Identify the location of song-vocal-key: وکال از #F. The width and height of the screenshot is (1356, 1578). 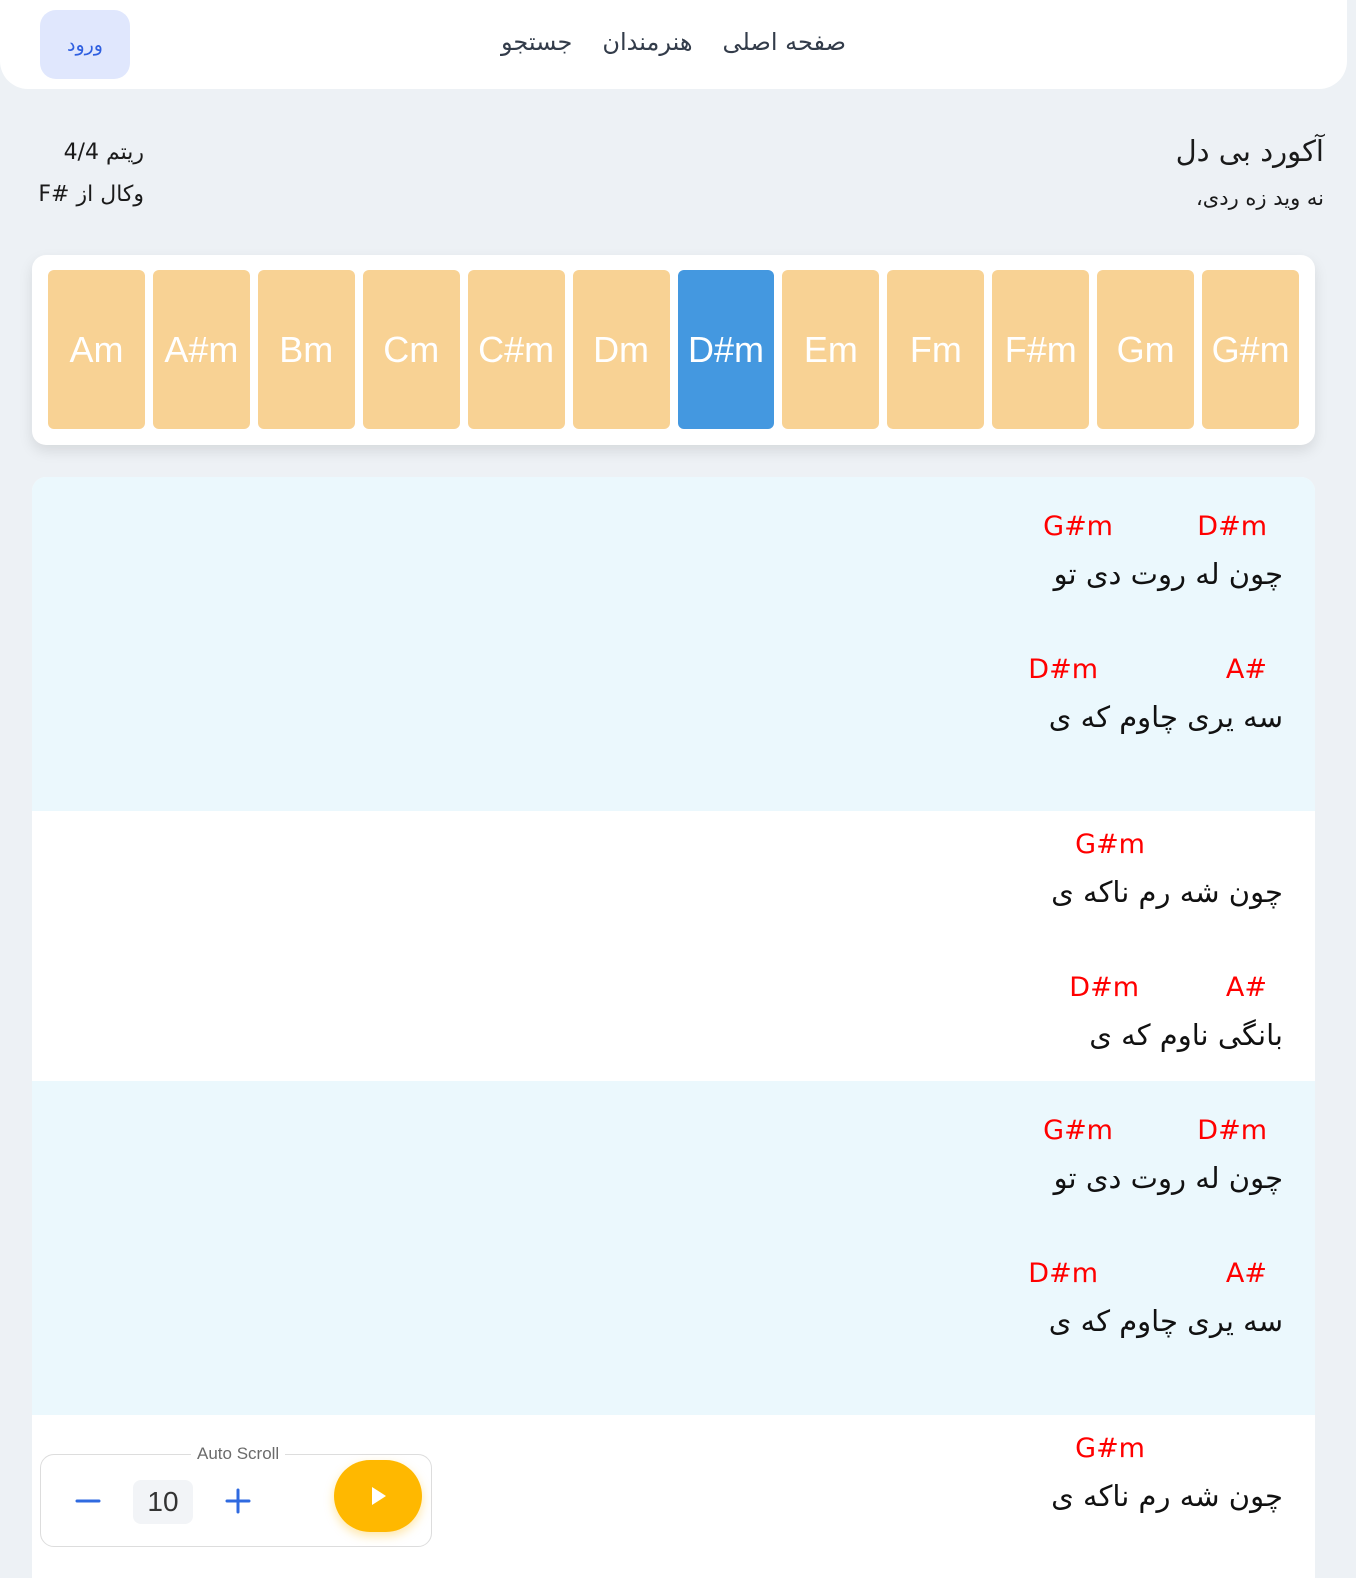
(91, 194).